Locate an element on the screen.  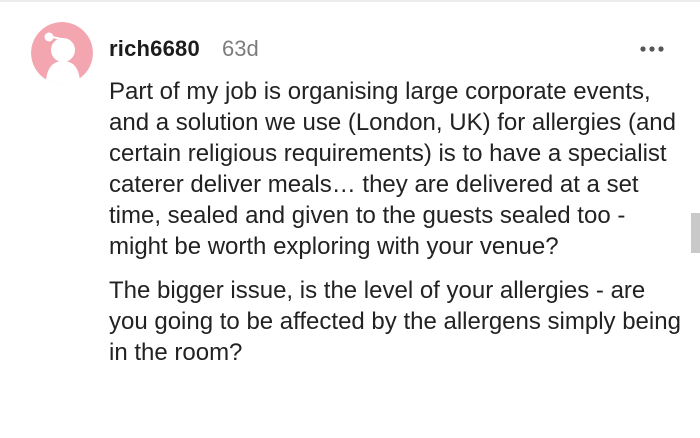
user-avatar is located at coordinates (62, 53).